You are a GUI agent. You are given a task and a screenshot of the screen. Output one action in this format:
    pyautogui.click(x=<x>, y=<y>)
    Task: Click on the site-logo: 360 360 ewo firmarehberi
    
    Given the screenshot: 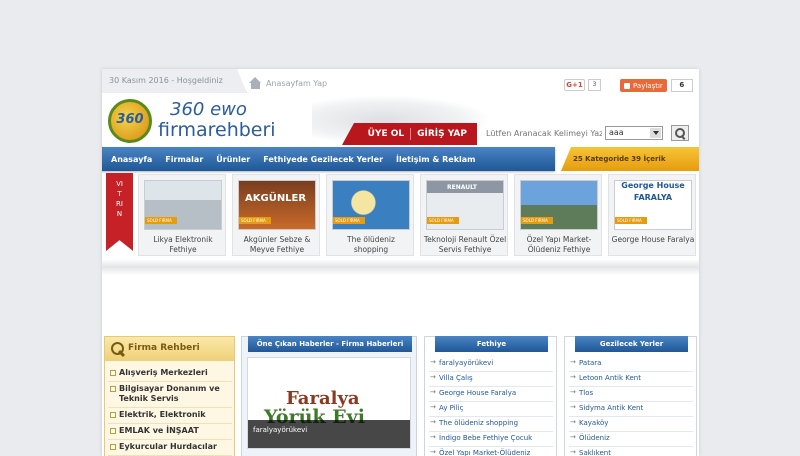 What is the action you would take?
    pyautogui.click(x=196, y=121)
    